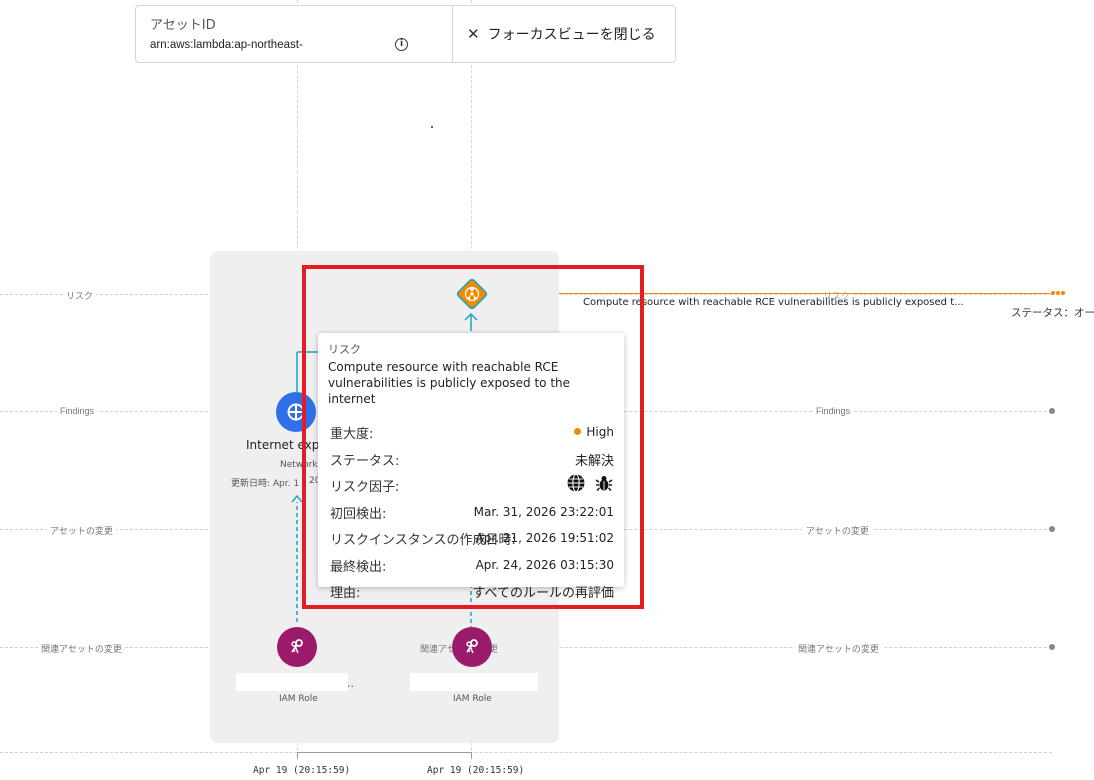 The height and width of the screenshot is (780, 1094). Describe the element at coordinates (365, 487) in the screenshot. I see `risk-factors-label: リスク因子:` at that location.